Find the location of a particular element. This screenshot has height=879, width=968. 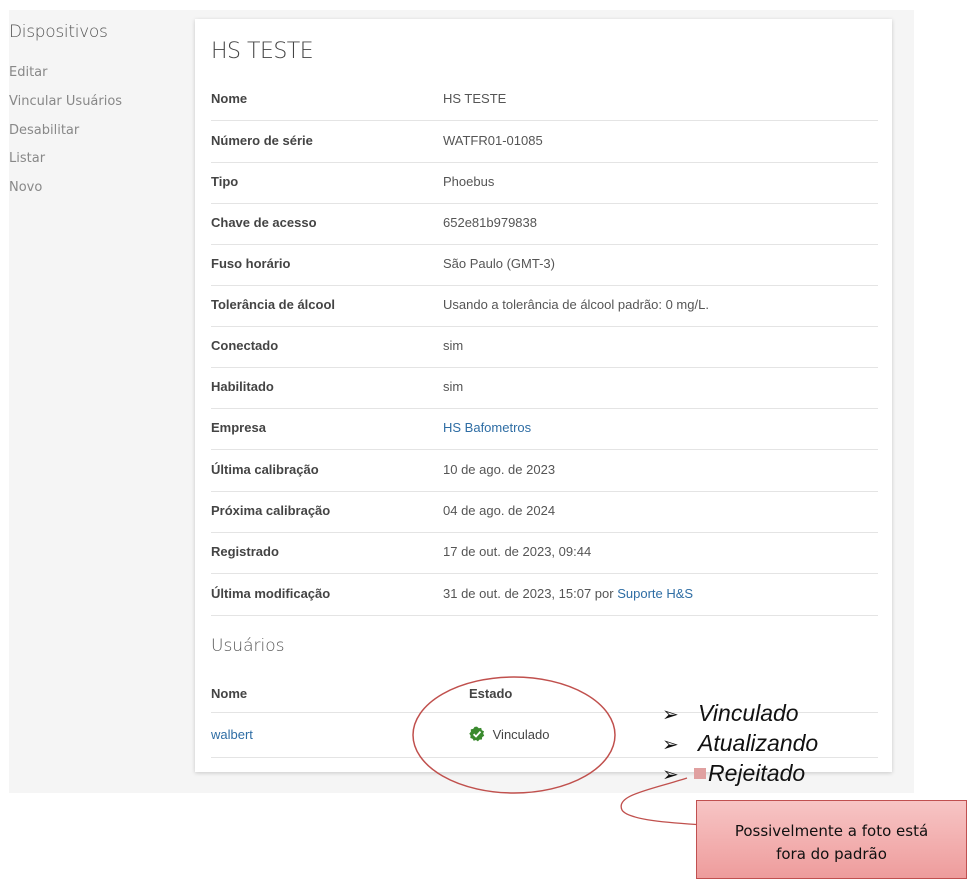

field-row-conectado: Conectado sim is located at coordinates (544, 347).